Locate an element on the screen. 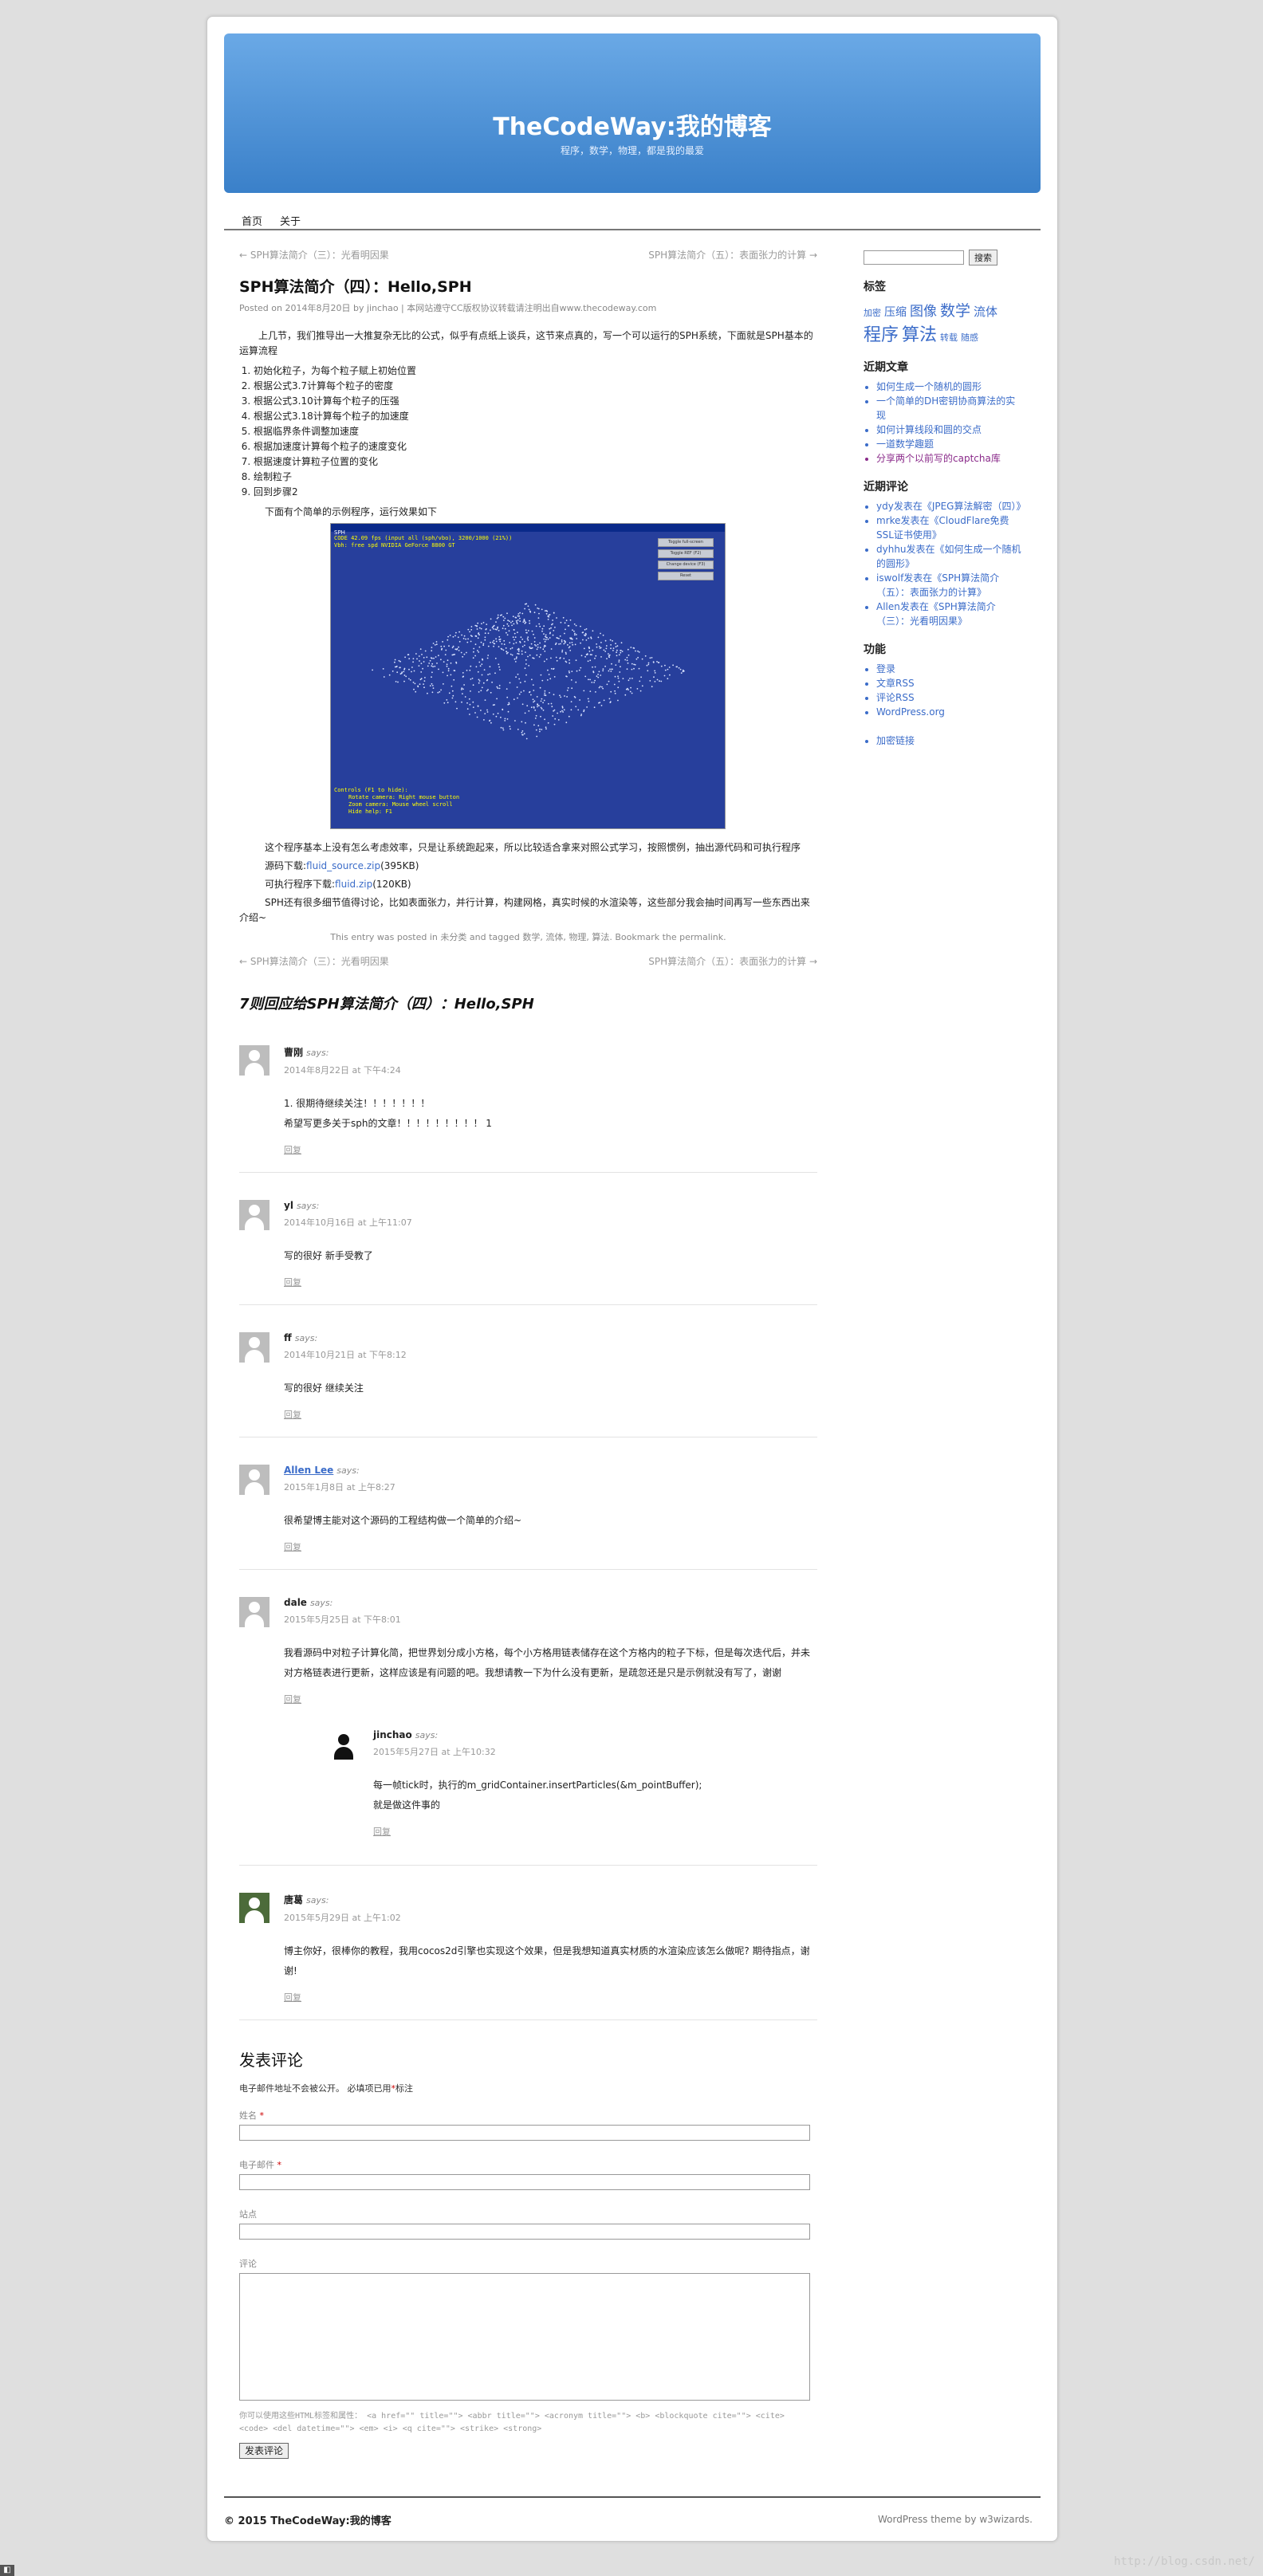  meta-date-link: 2014年8月20日 is located at coordinates (317, 308).